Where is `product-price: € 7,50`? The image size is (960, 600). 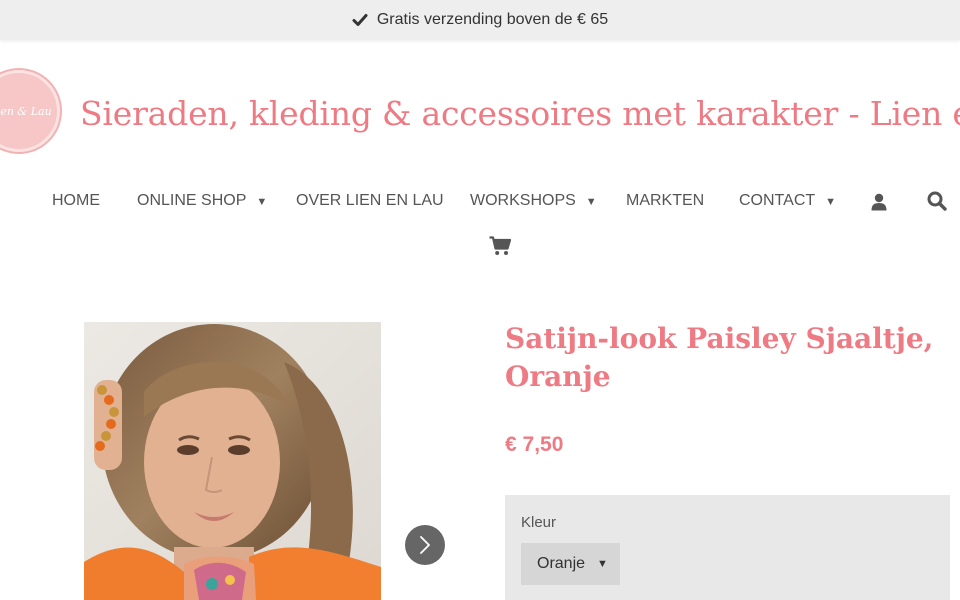 product-price: € 7,50 is located at coordinates (534, 444).